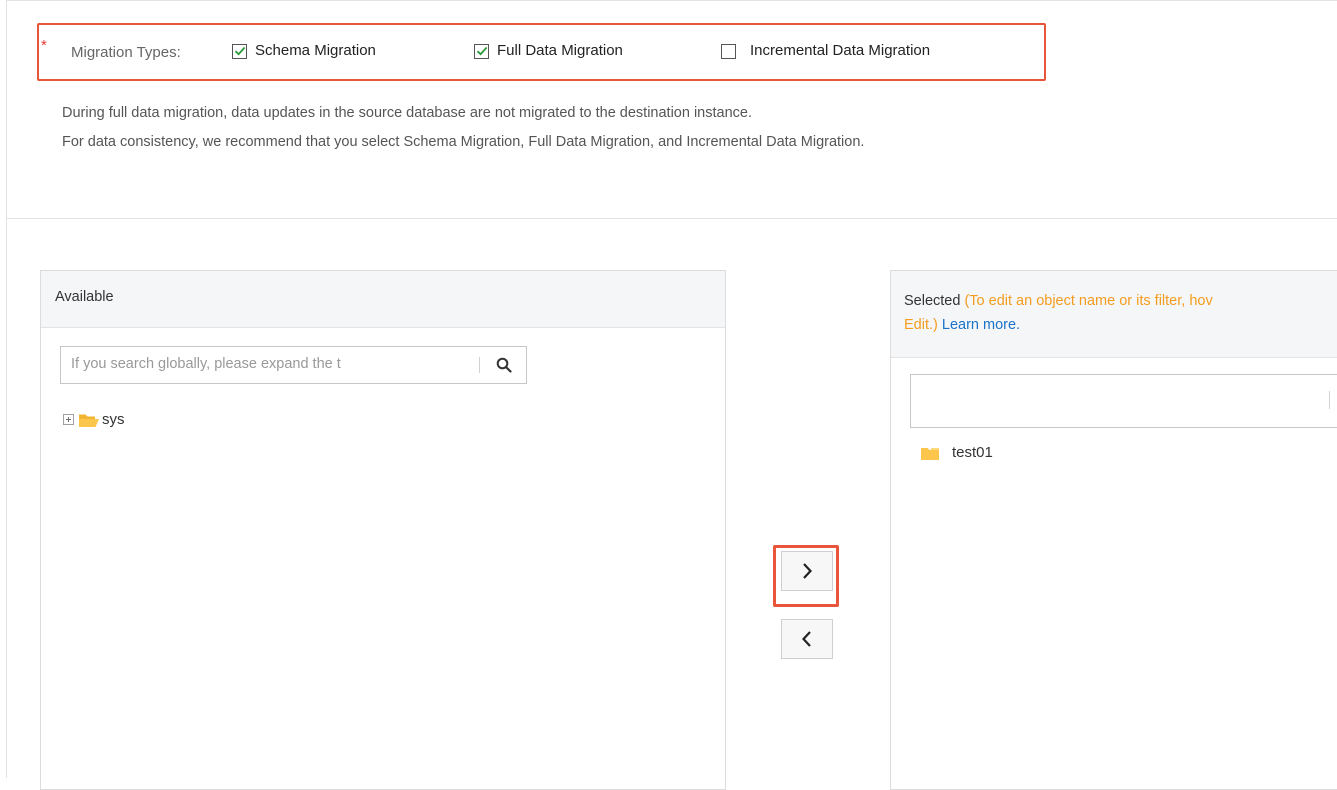 This screenshot has height=790, width=1337. I want to click on tree-node-label: sys, so click(113, 419).